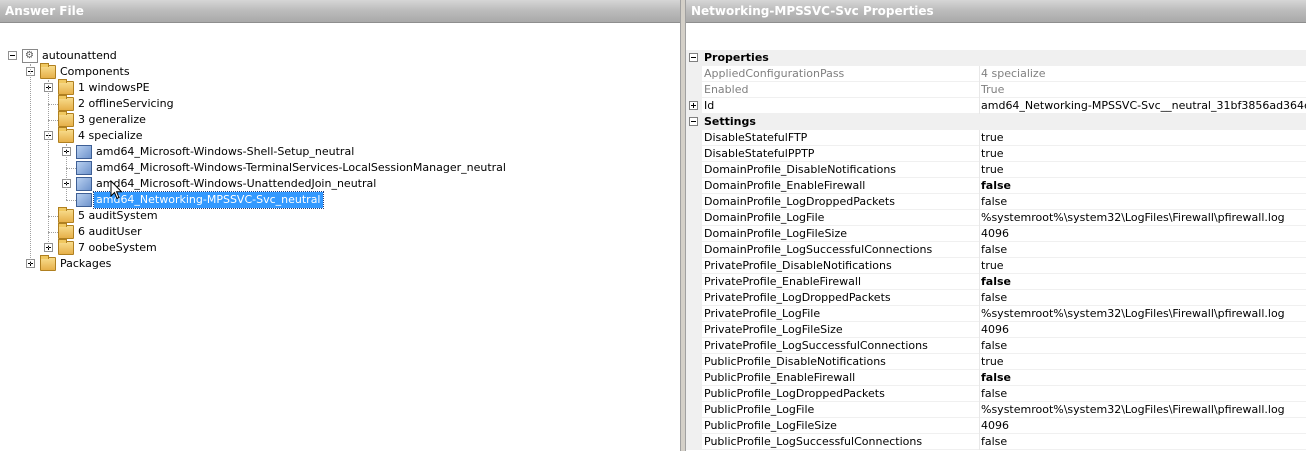 This screenshot has width=1306, height=451. What do you see at coordinates (84, 168) in the screenshot?
I see `component-icon` at bounding box center [84, 168].